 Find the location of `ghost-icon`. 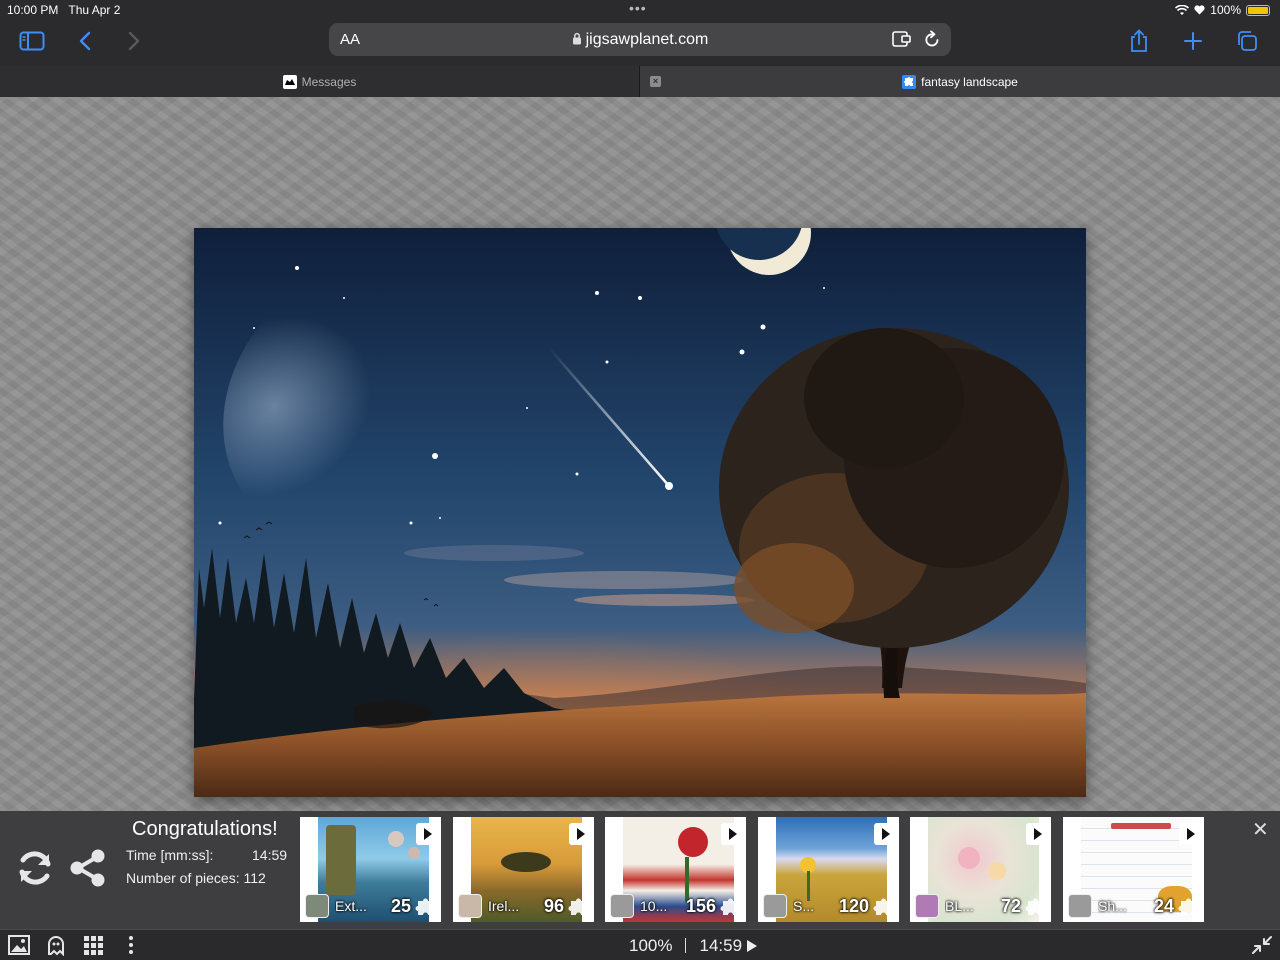

ghost-icon is located at coordinates (56, 946).